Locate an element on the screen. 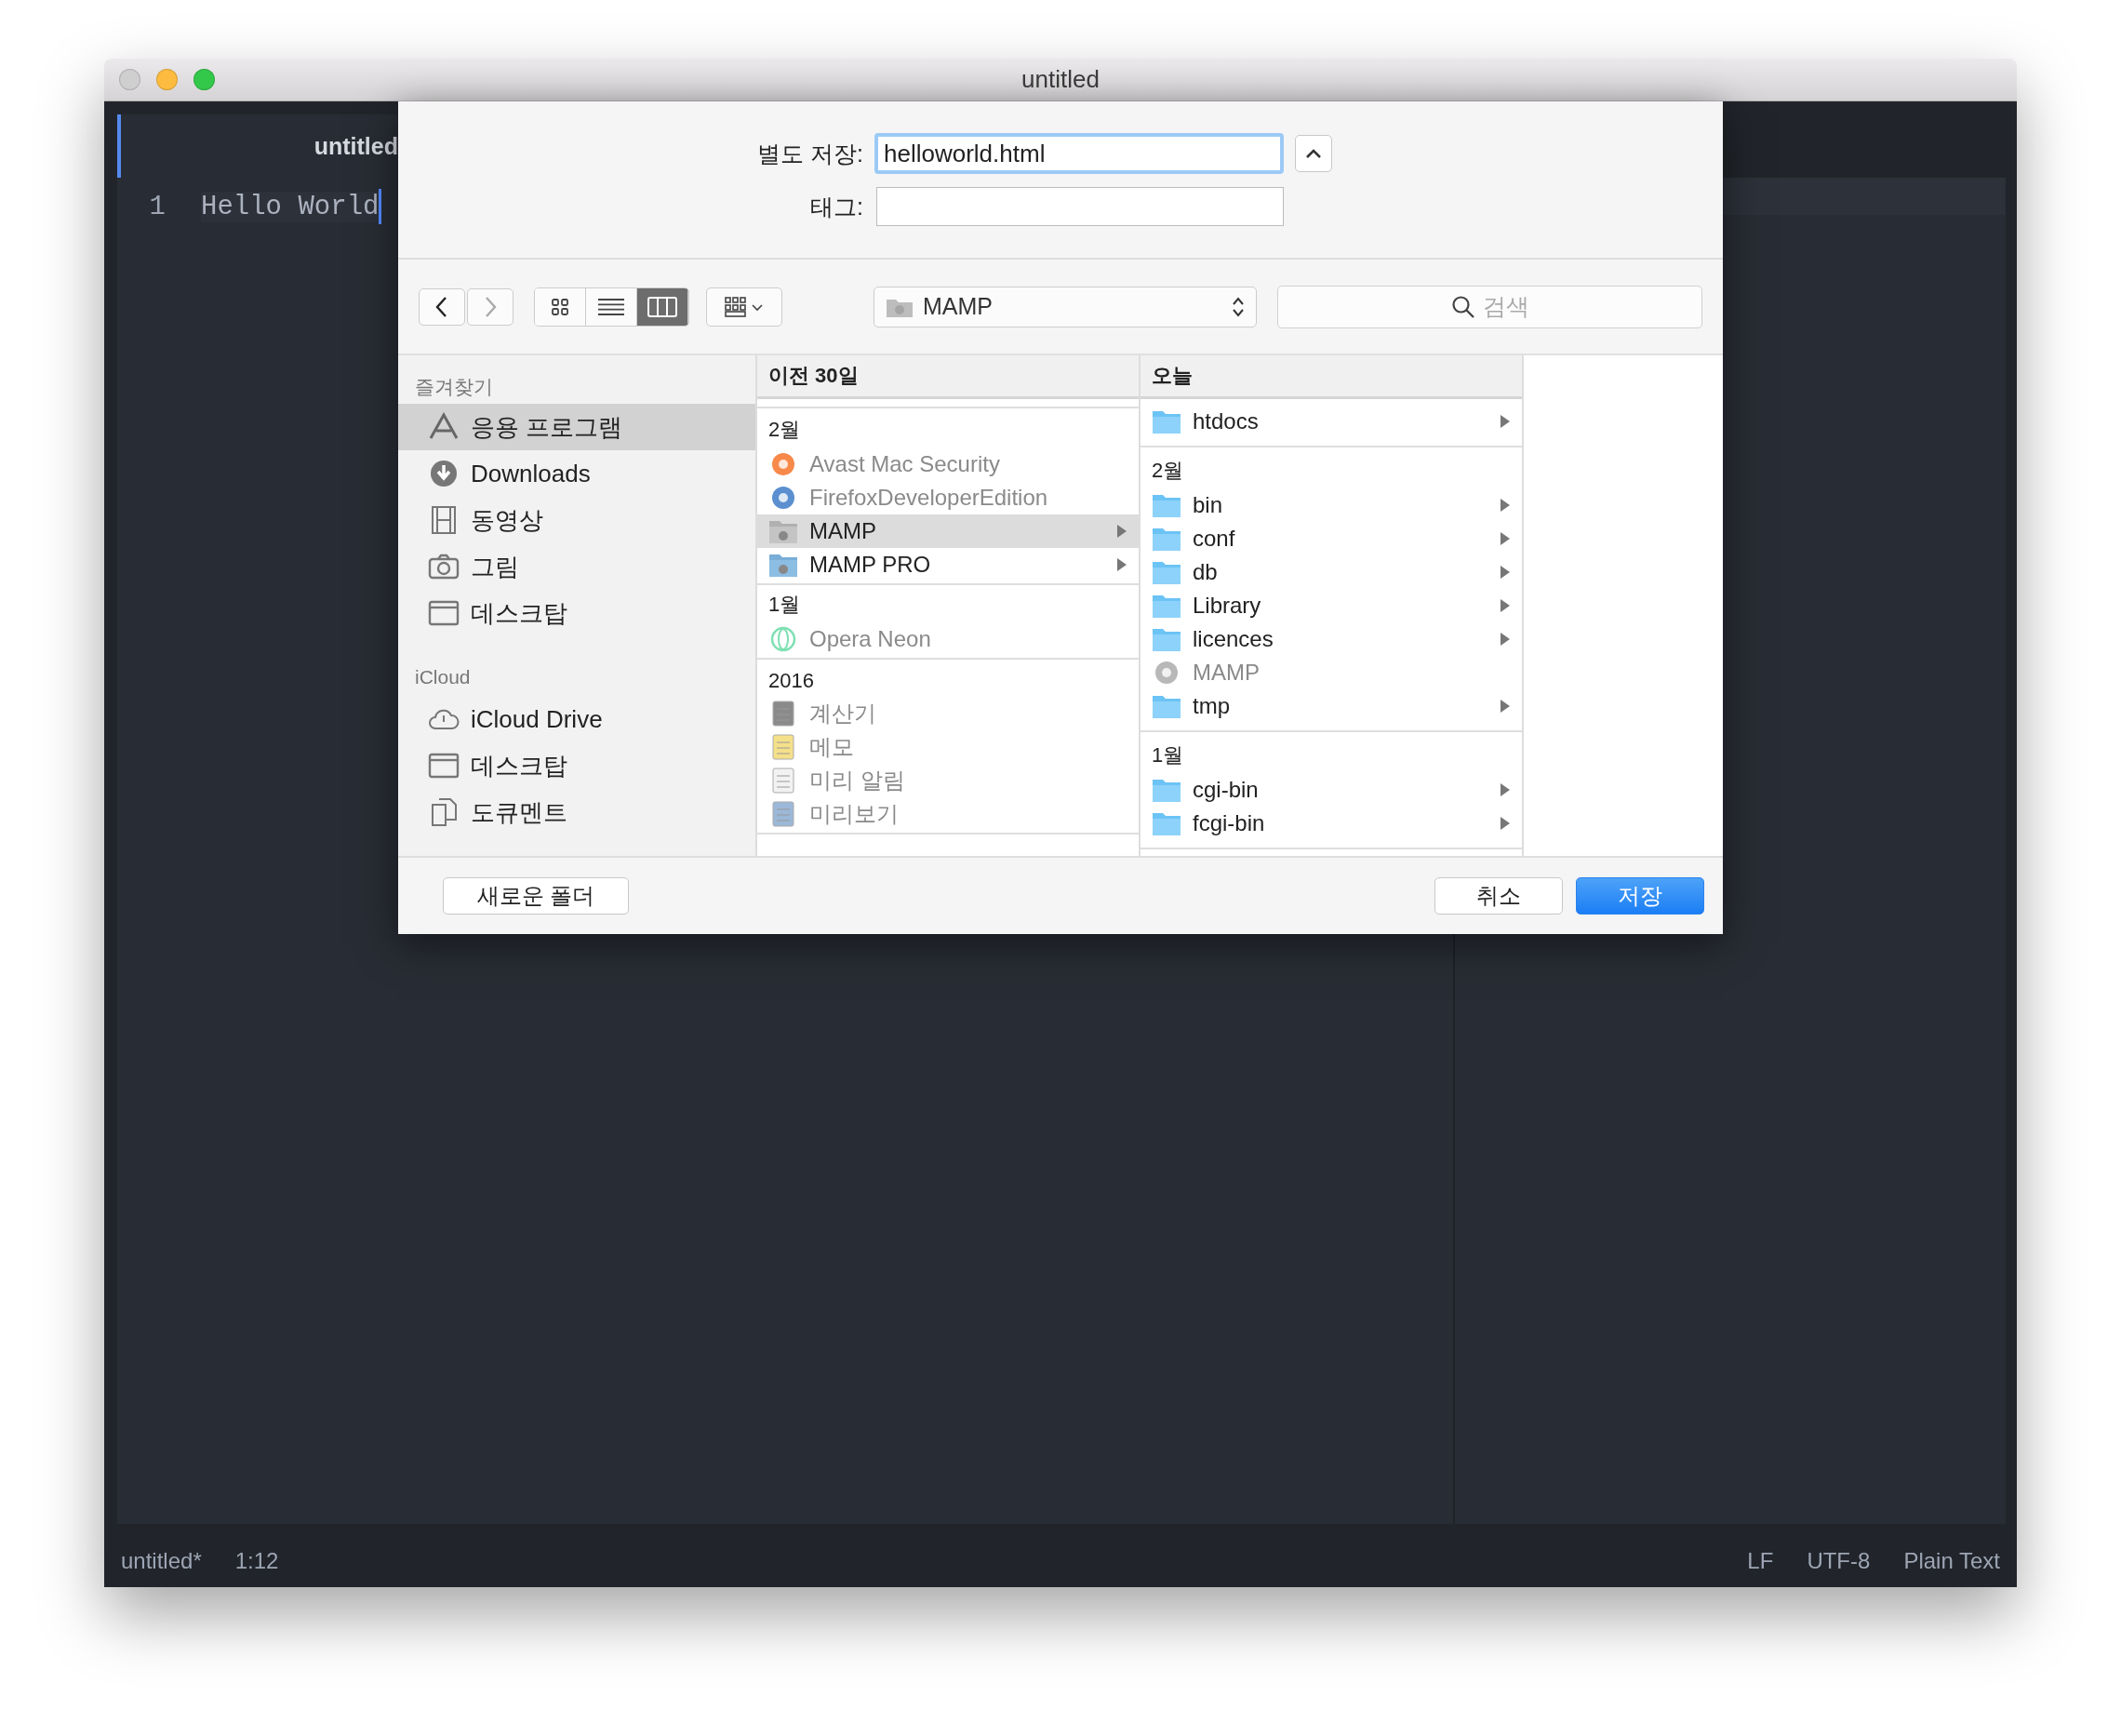 The width and height of the screenshot is (2121, 1736). filename-field: helloworld.html is located at coordinates (1079, 154).